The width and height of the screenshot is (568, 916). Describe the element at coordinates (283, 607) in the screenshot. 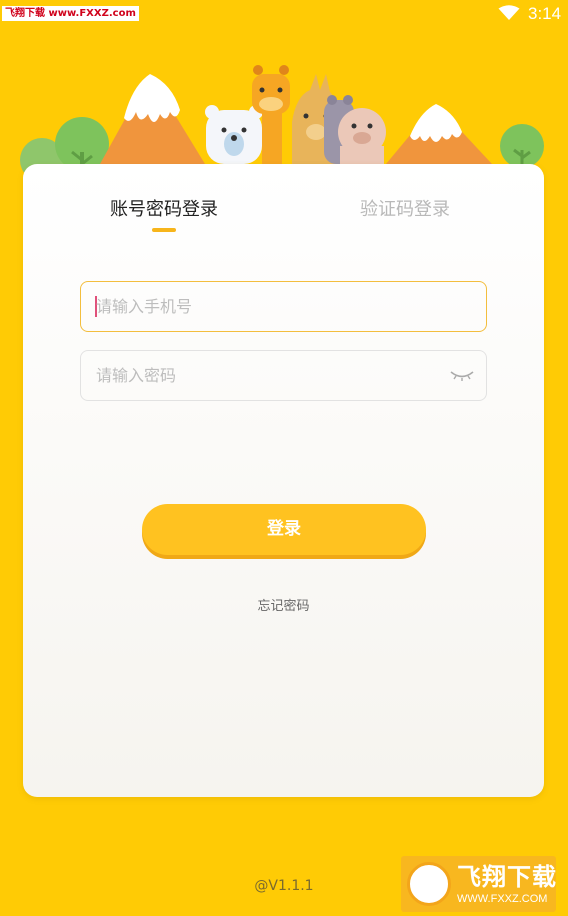

I see `forgot-password-link: 忘记密码` at that location.